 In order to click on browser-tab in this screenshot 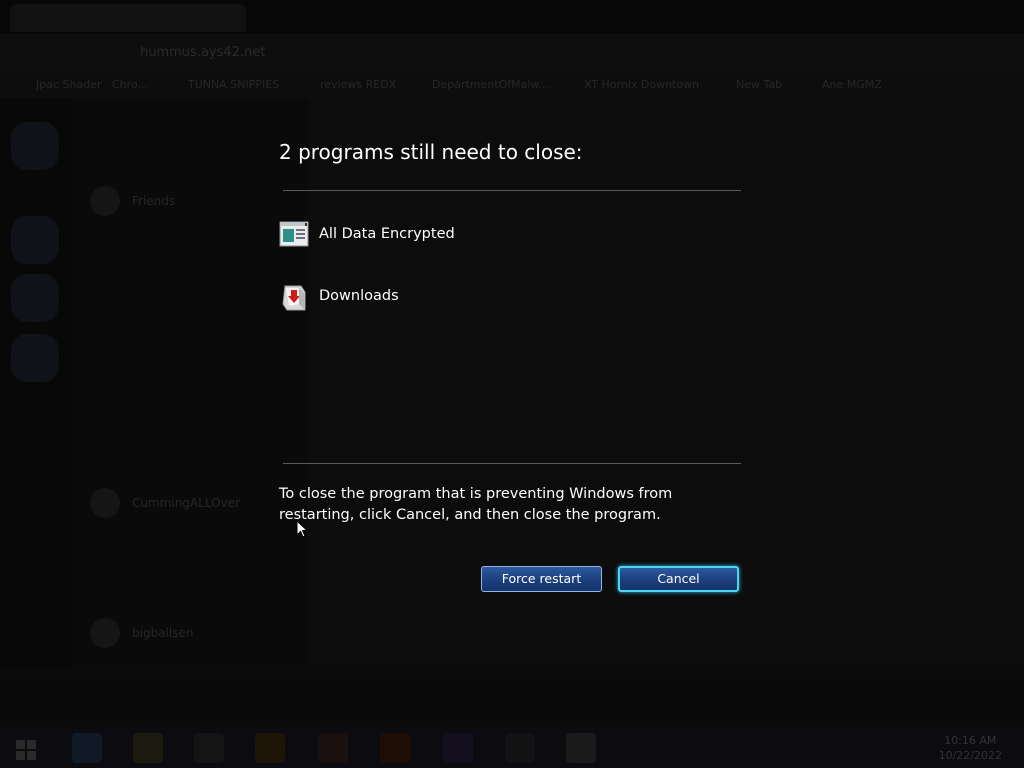, I will do `click(128, 18)`.